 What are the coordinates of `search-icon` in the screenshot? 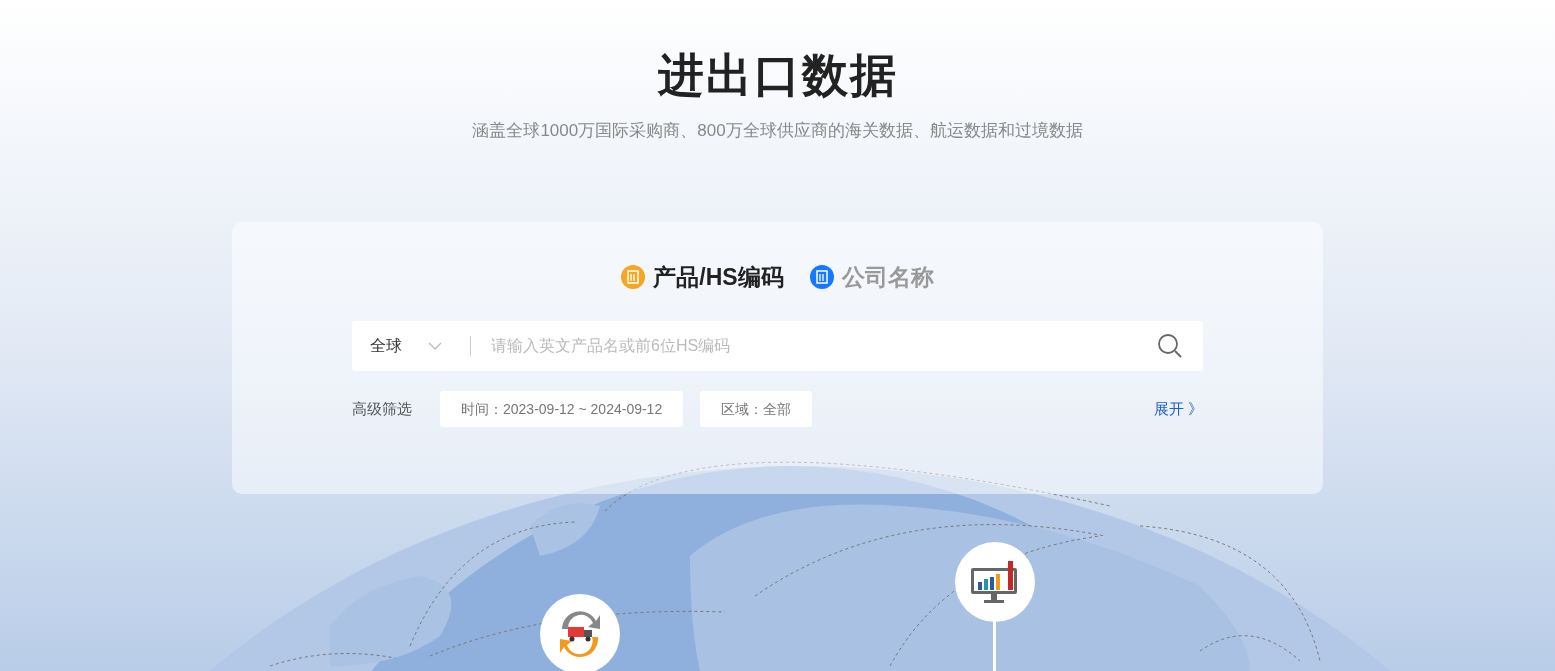 It's located at (1170, 346).